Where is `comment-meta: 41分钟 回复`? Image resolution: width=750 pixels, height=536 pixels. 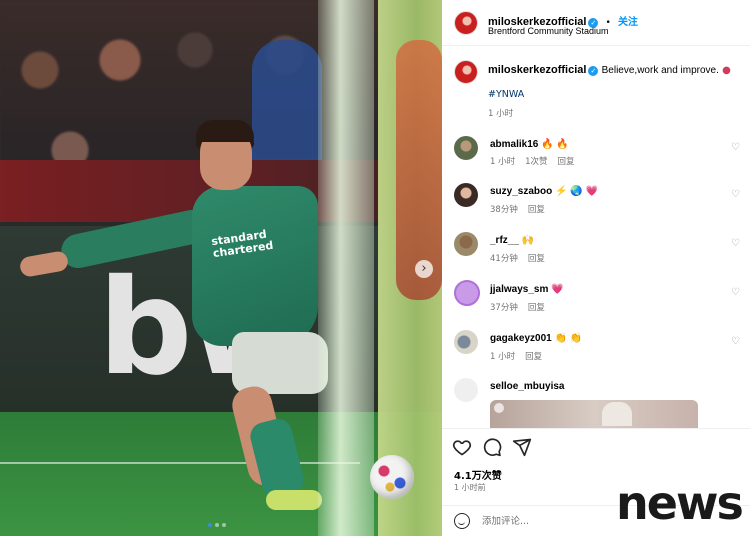
comment-meta: 41分钟 回复 is located at coordinates (517, 258).